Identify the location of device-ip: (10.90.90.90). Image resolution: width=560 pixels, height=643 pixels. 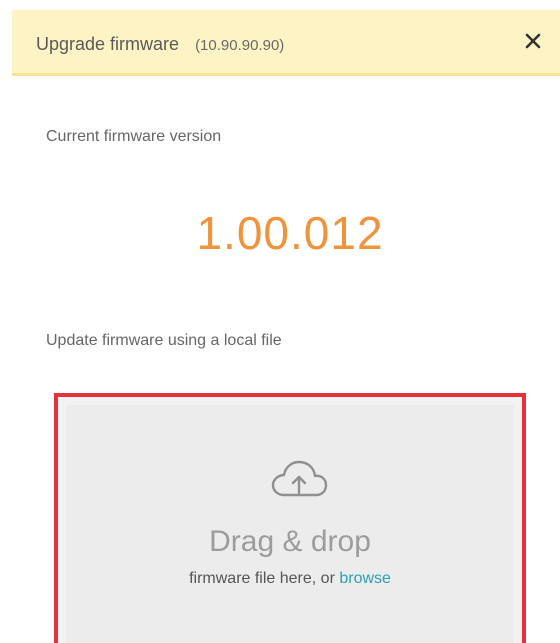
(240, 45).